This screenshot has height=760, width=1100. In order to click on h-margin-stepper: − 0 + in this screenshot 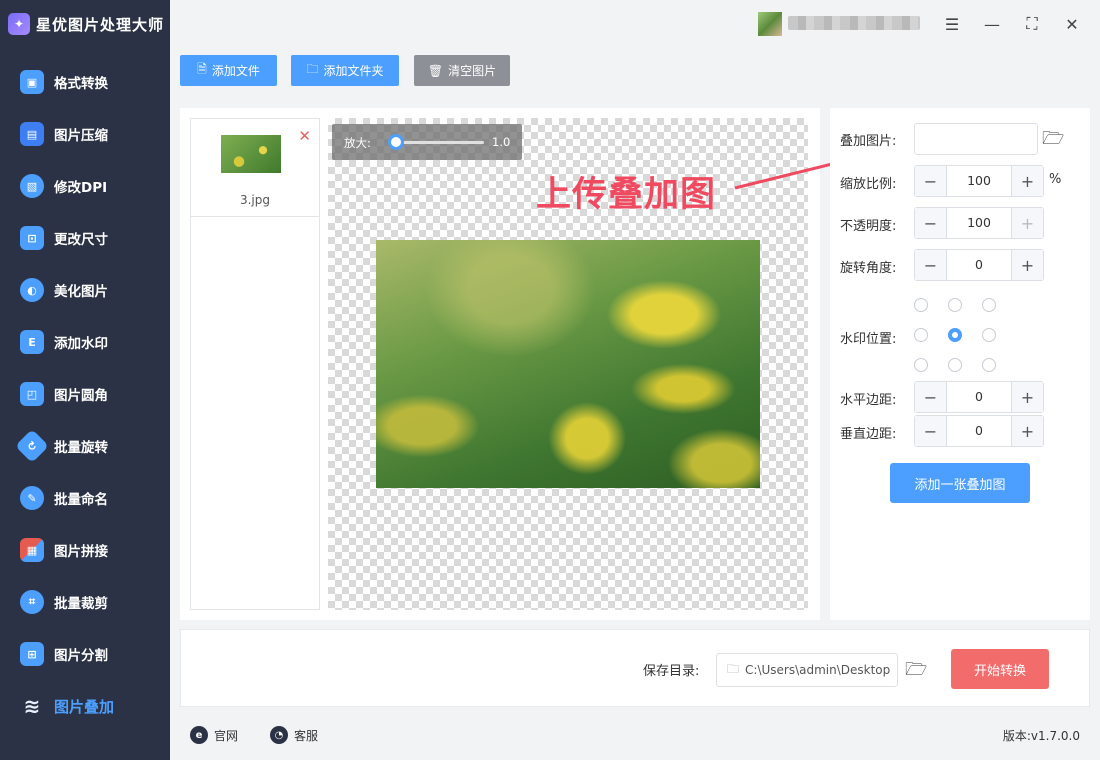, I will do `click(979, 397)`.